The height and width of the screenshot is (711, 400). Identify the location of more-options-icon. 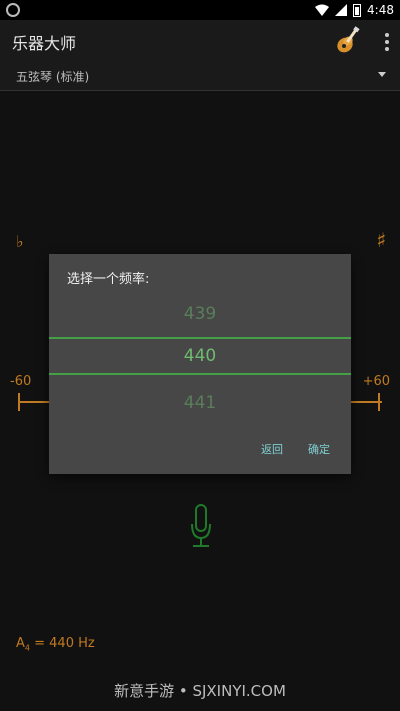
(387, 41).